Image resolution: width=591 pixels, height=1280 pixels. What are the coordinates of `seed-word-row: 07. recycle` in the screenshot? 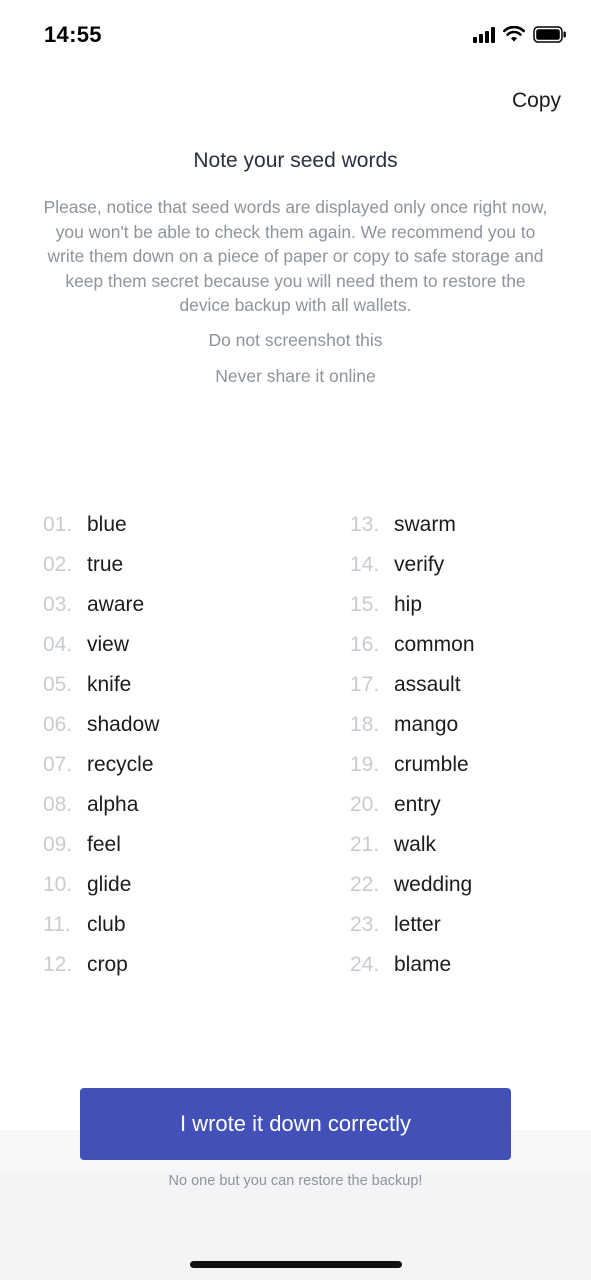 It's located at (173, 765).